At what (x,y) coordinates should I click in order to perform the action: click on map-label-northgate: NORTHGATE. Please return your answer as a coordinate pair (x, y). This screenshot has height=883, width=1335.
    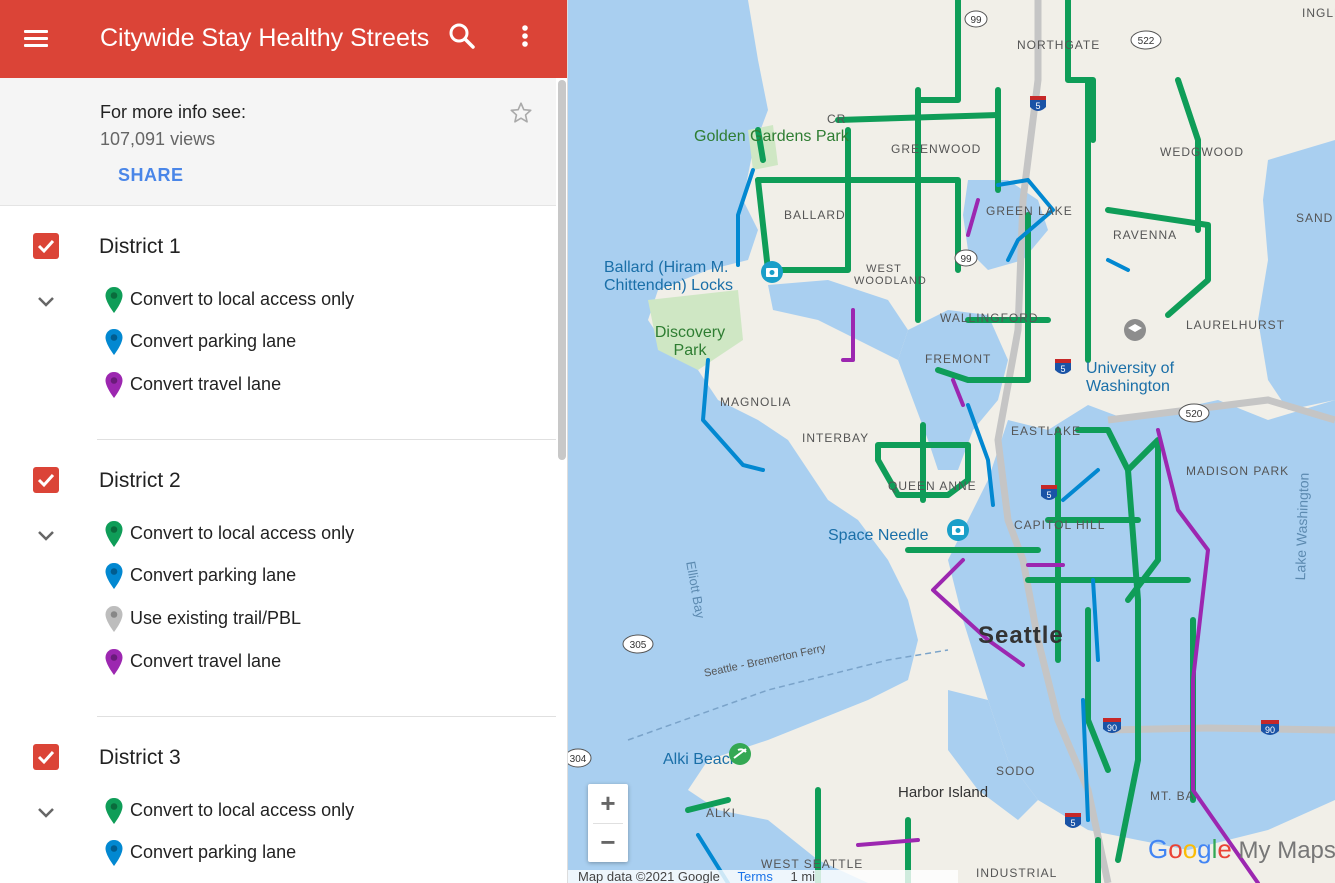
    Looking at the image, I should click on (1059, 45).